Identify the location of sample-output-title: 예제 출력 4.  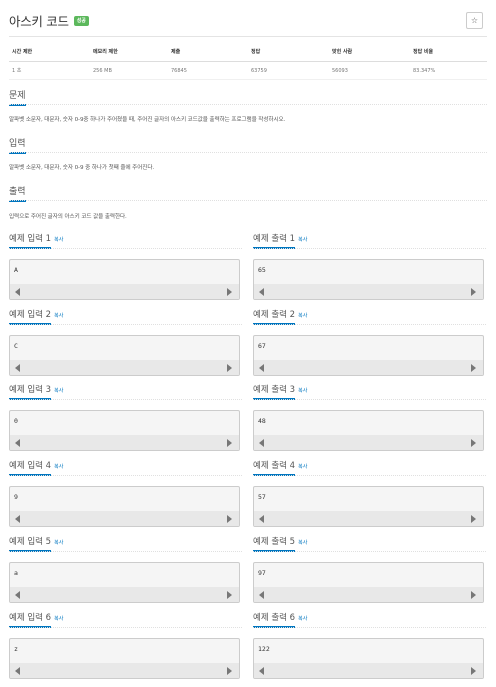
(274, 467).